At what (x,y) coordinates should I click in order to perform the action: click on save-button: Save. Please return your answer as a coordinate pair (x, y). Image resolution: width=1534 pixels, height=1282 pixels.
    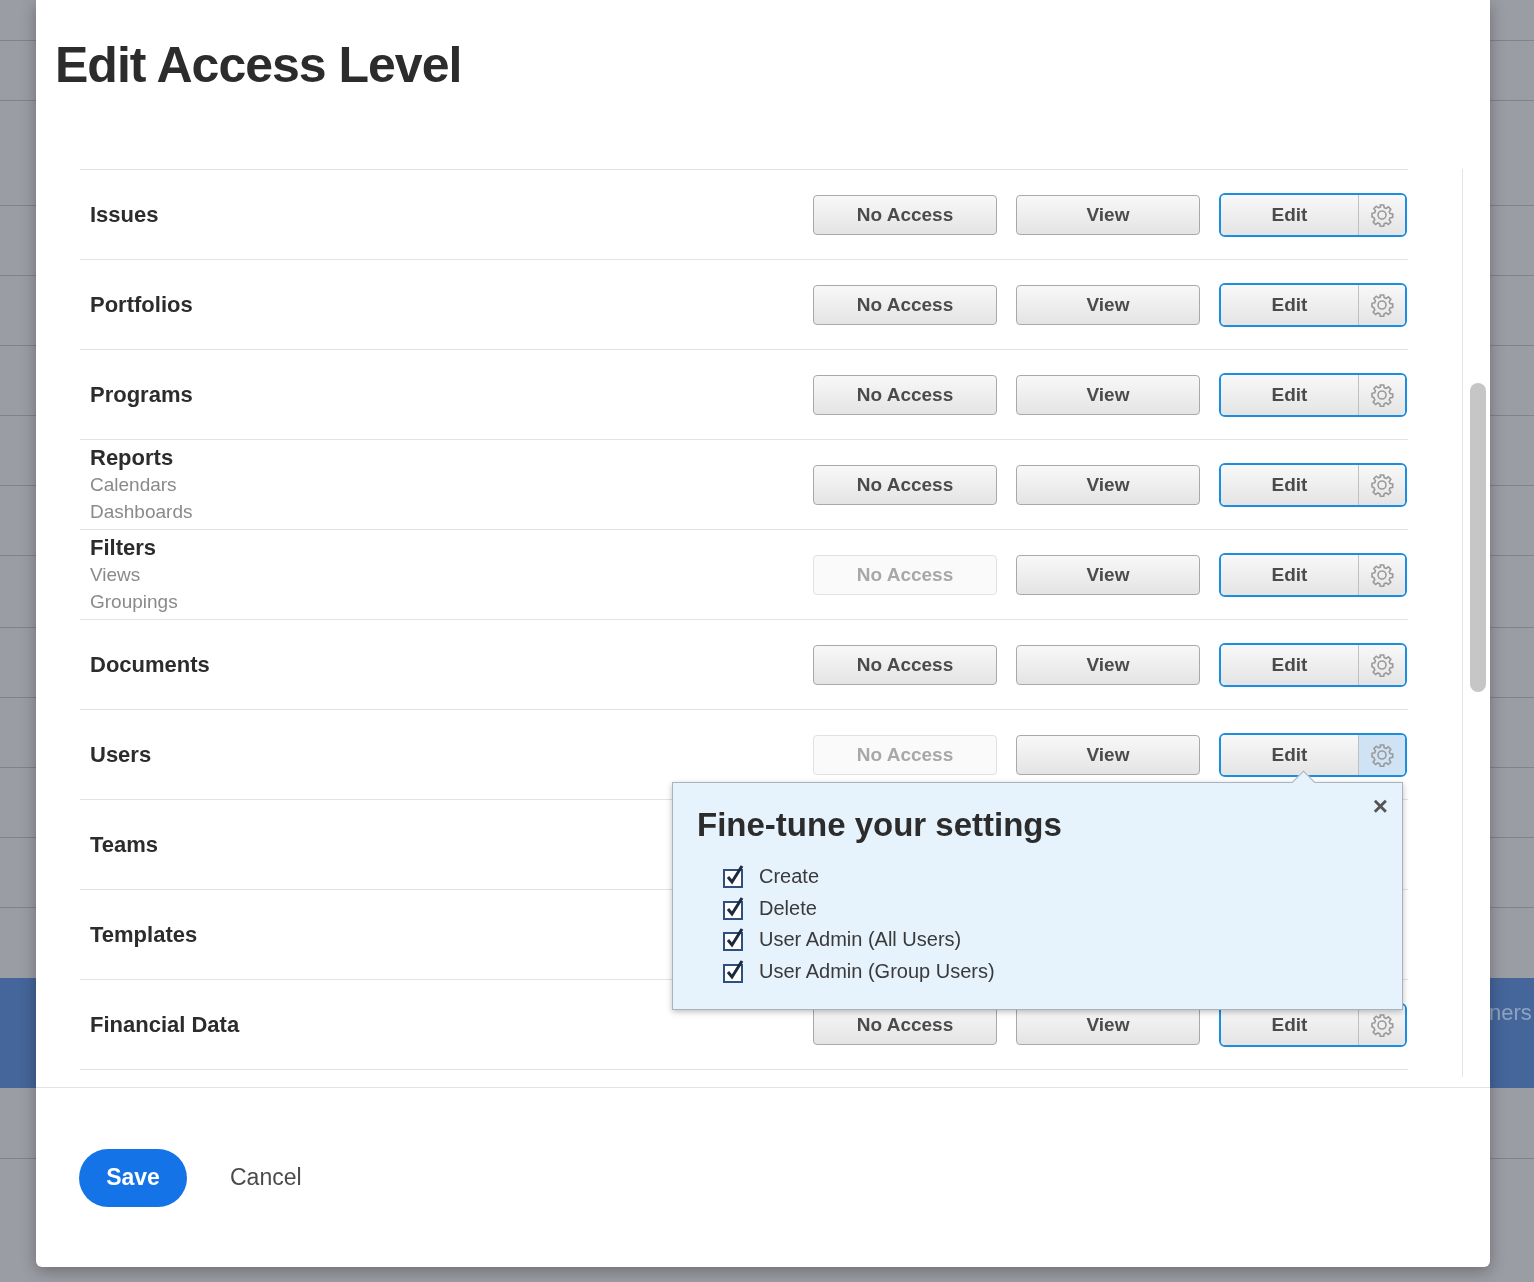
    Looking at the image, I should click on (133, 1177).